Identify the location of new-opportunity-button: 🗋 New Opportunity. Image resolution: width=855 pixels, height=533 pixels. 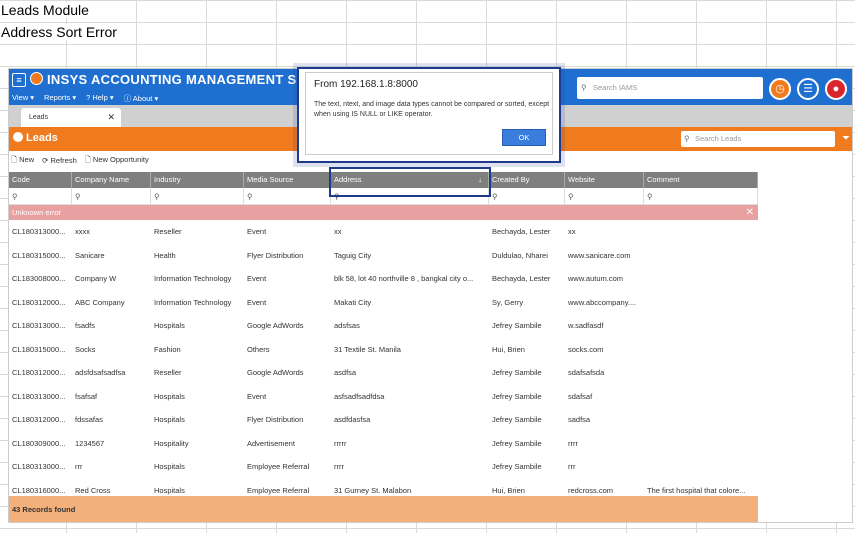
(117, 160).